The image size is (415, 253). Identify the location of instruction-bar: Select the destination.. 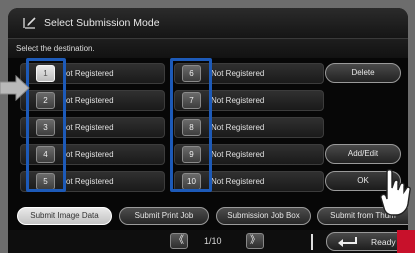
(208, 48).